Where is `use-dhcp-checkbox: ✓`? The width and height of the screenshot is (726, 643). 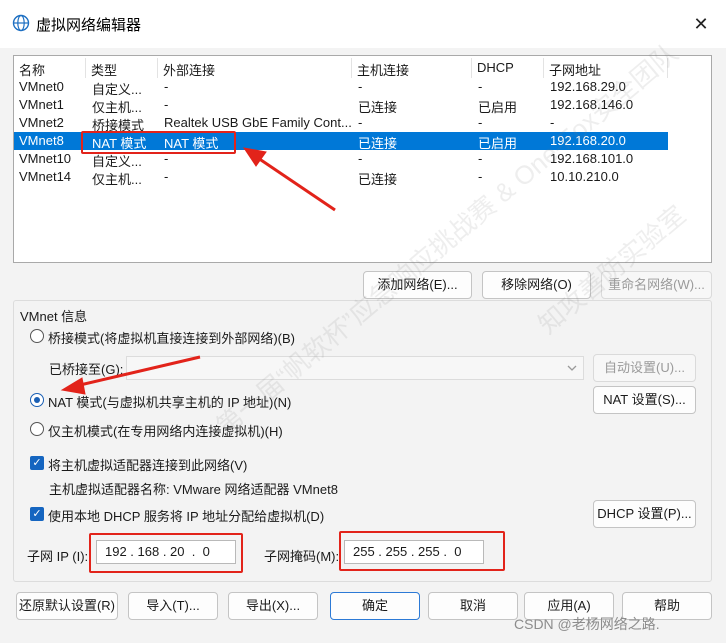 use-dhcp-checkbox: ✓ is located at coordinates (37, 514).